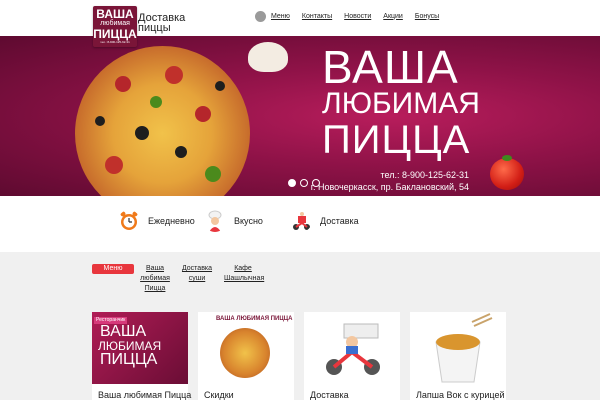 This screenshot has width=600, height=400. What do you see at coordinates (424, 175) in the screenshot?
I see `banner-phone: тел.: 8-900-125-62-31` at bounding box center [424, 175].